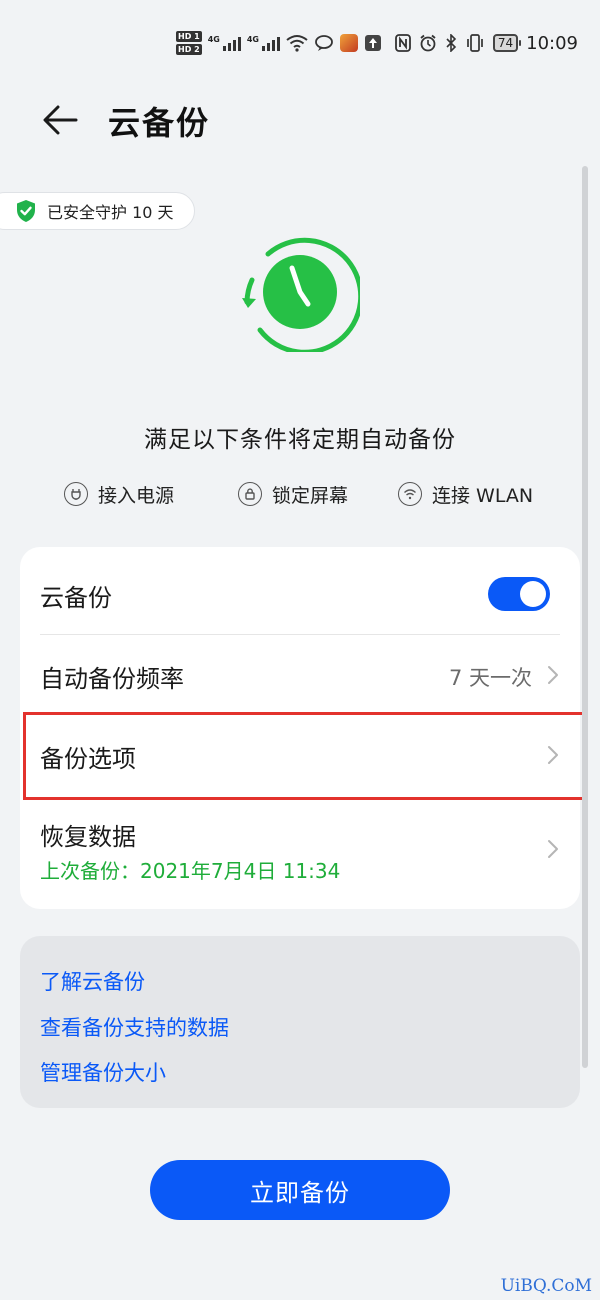 Image resolution: width=600 pixels, height=1300 pixels. I want to click on page-title: 云备份, so click(159, 123).